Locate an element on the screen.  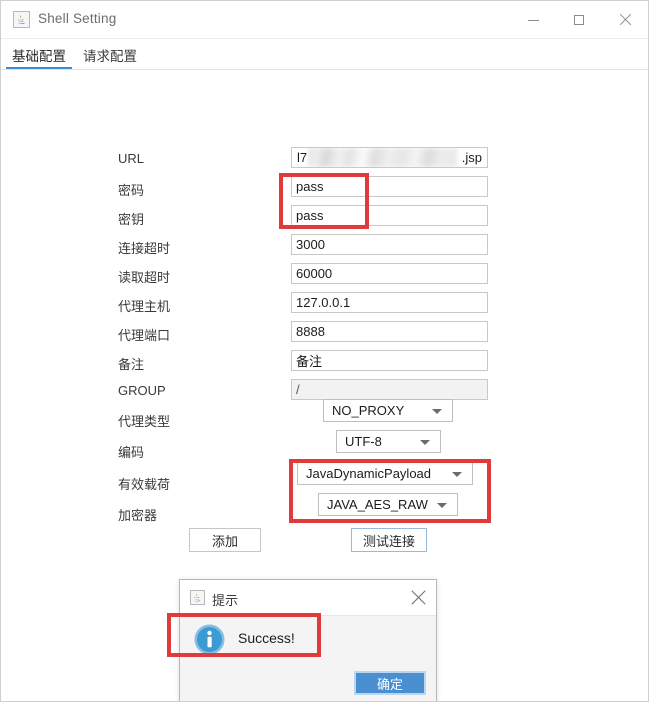
dialog-close-button is located at coordinates (419, 598).